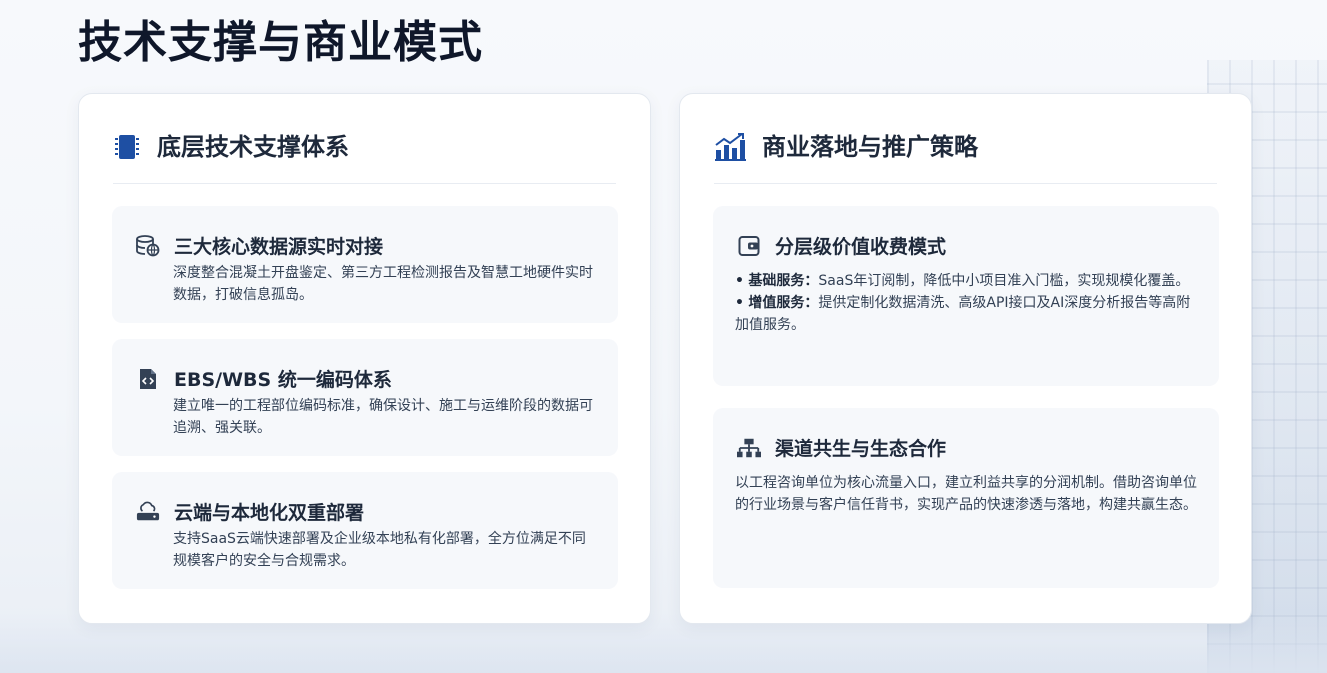  I want to click on bullet-label: 增值服务：, so click(783, 303).